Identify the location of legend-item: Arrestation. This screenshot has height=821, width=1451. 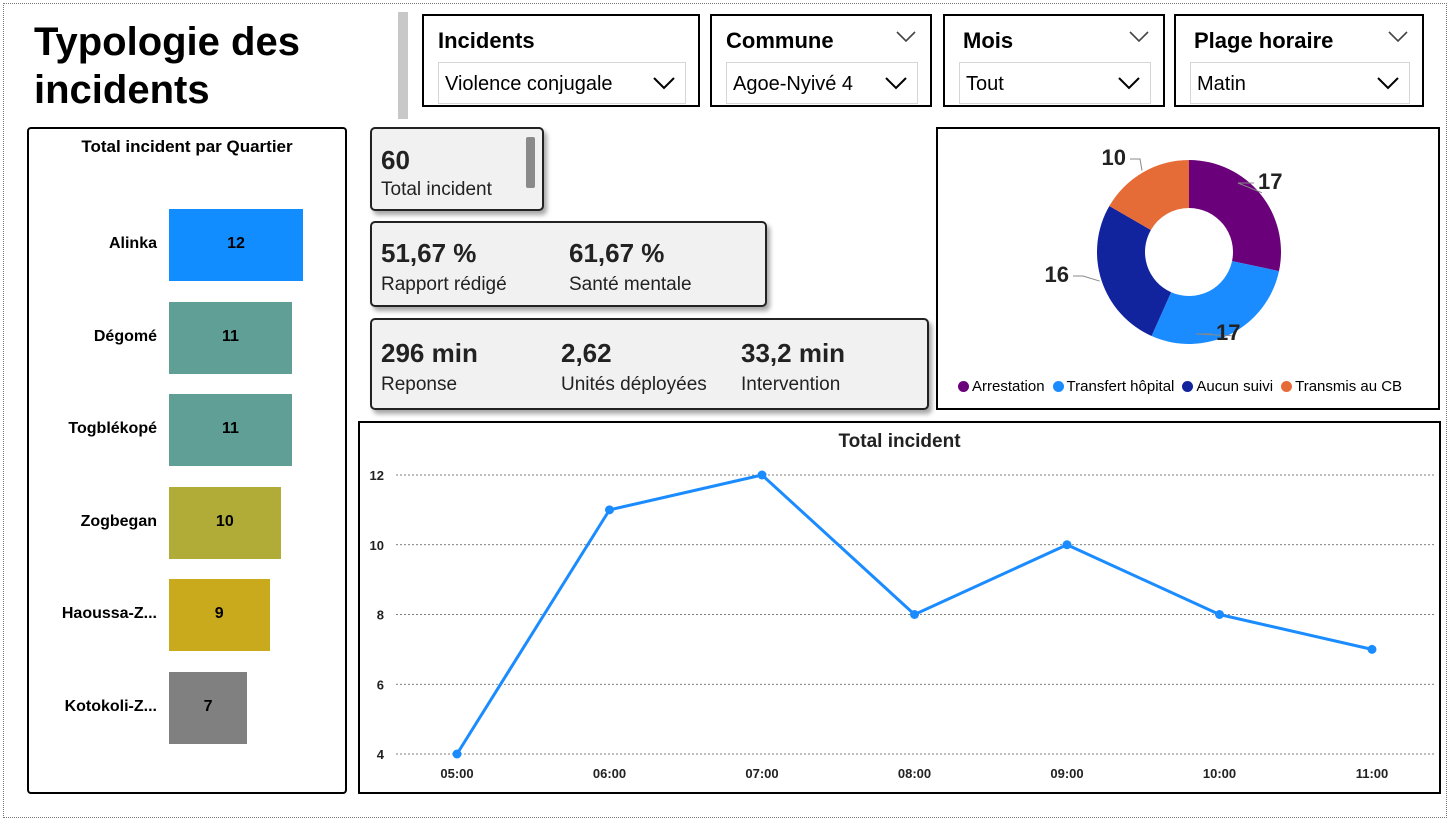
(1001, 386).